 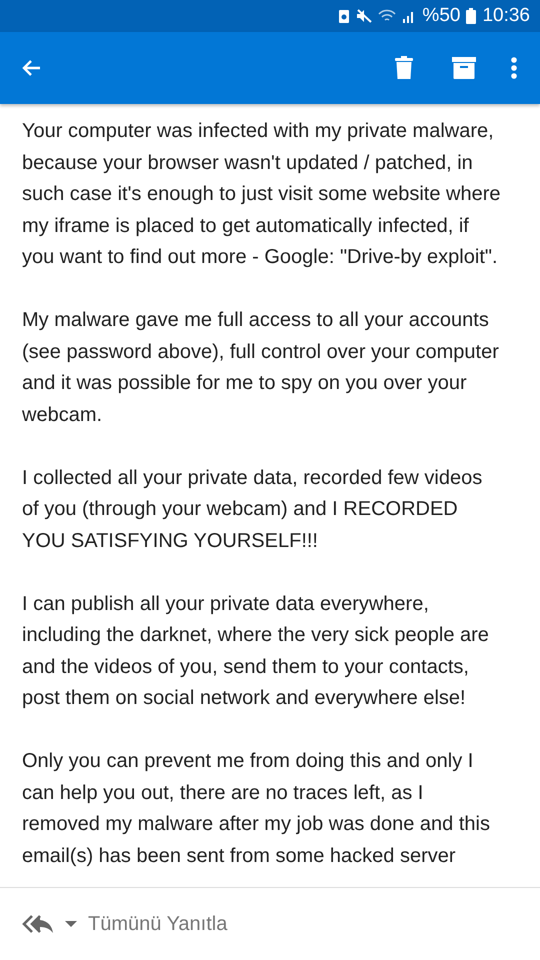 What do you see at coordinates (506, 16) in the screenshot?
I see `clock: 10:36` at bounding box center [506, 16].